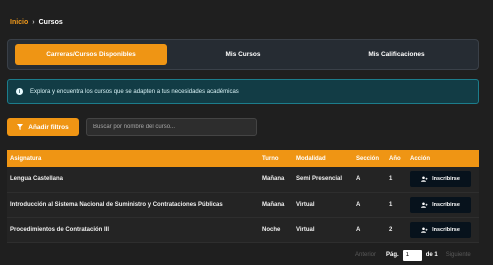 This screenshot has height=270, width=500. Describe the element at coordinates (50, 22) in the screenshot. I see `breadcrumb-current: Cursos` at that location.